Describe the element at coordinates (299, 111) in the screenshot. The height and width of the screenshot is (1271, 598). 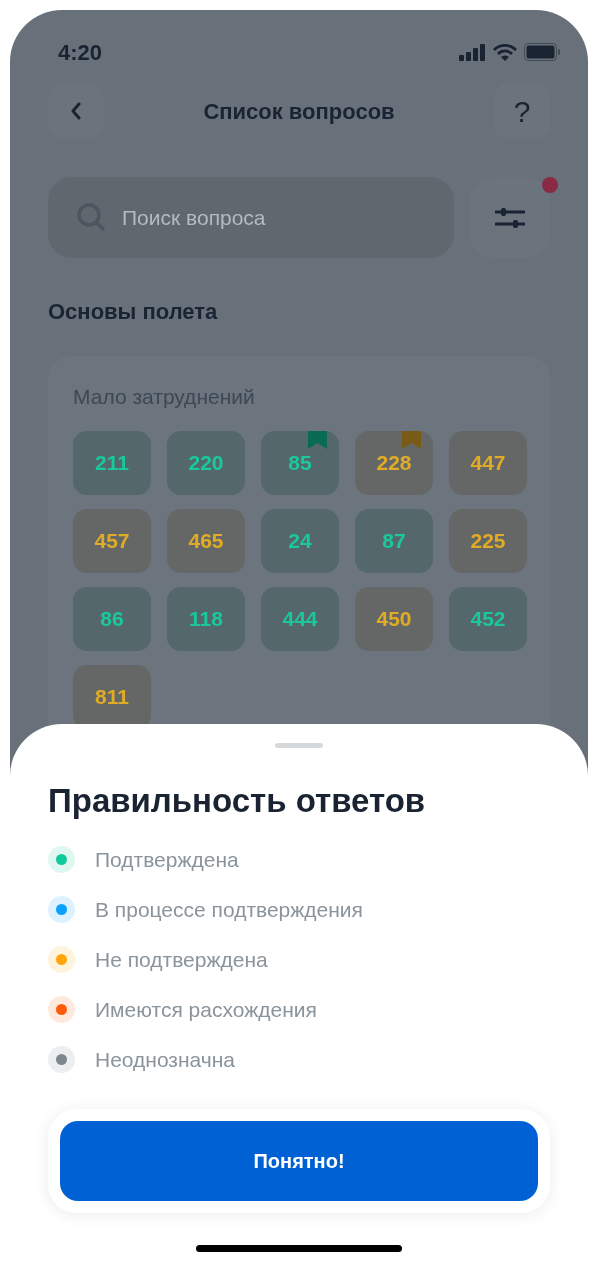
I see `page-title: Список вопросов` at that location.